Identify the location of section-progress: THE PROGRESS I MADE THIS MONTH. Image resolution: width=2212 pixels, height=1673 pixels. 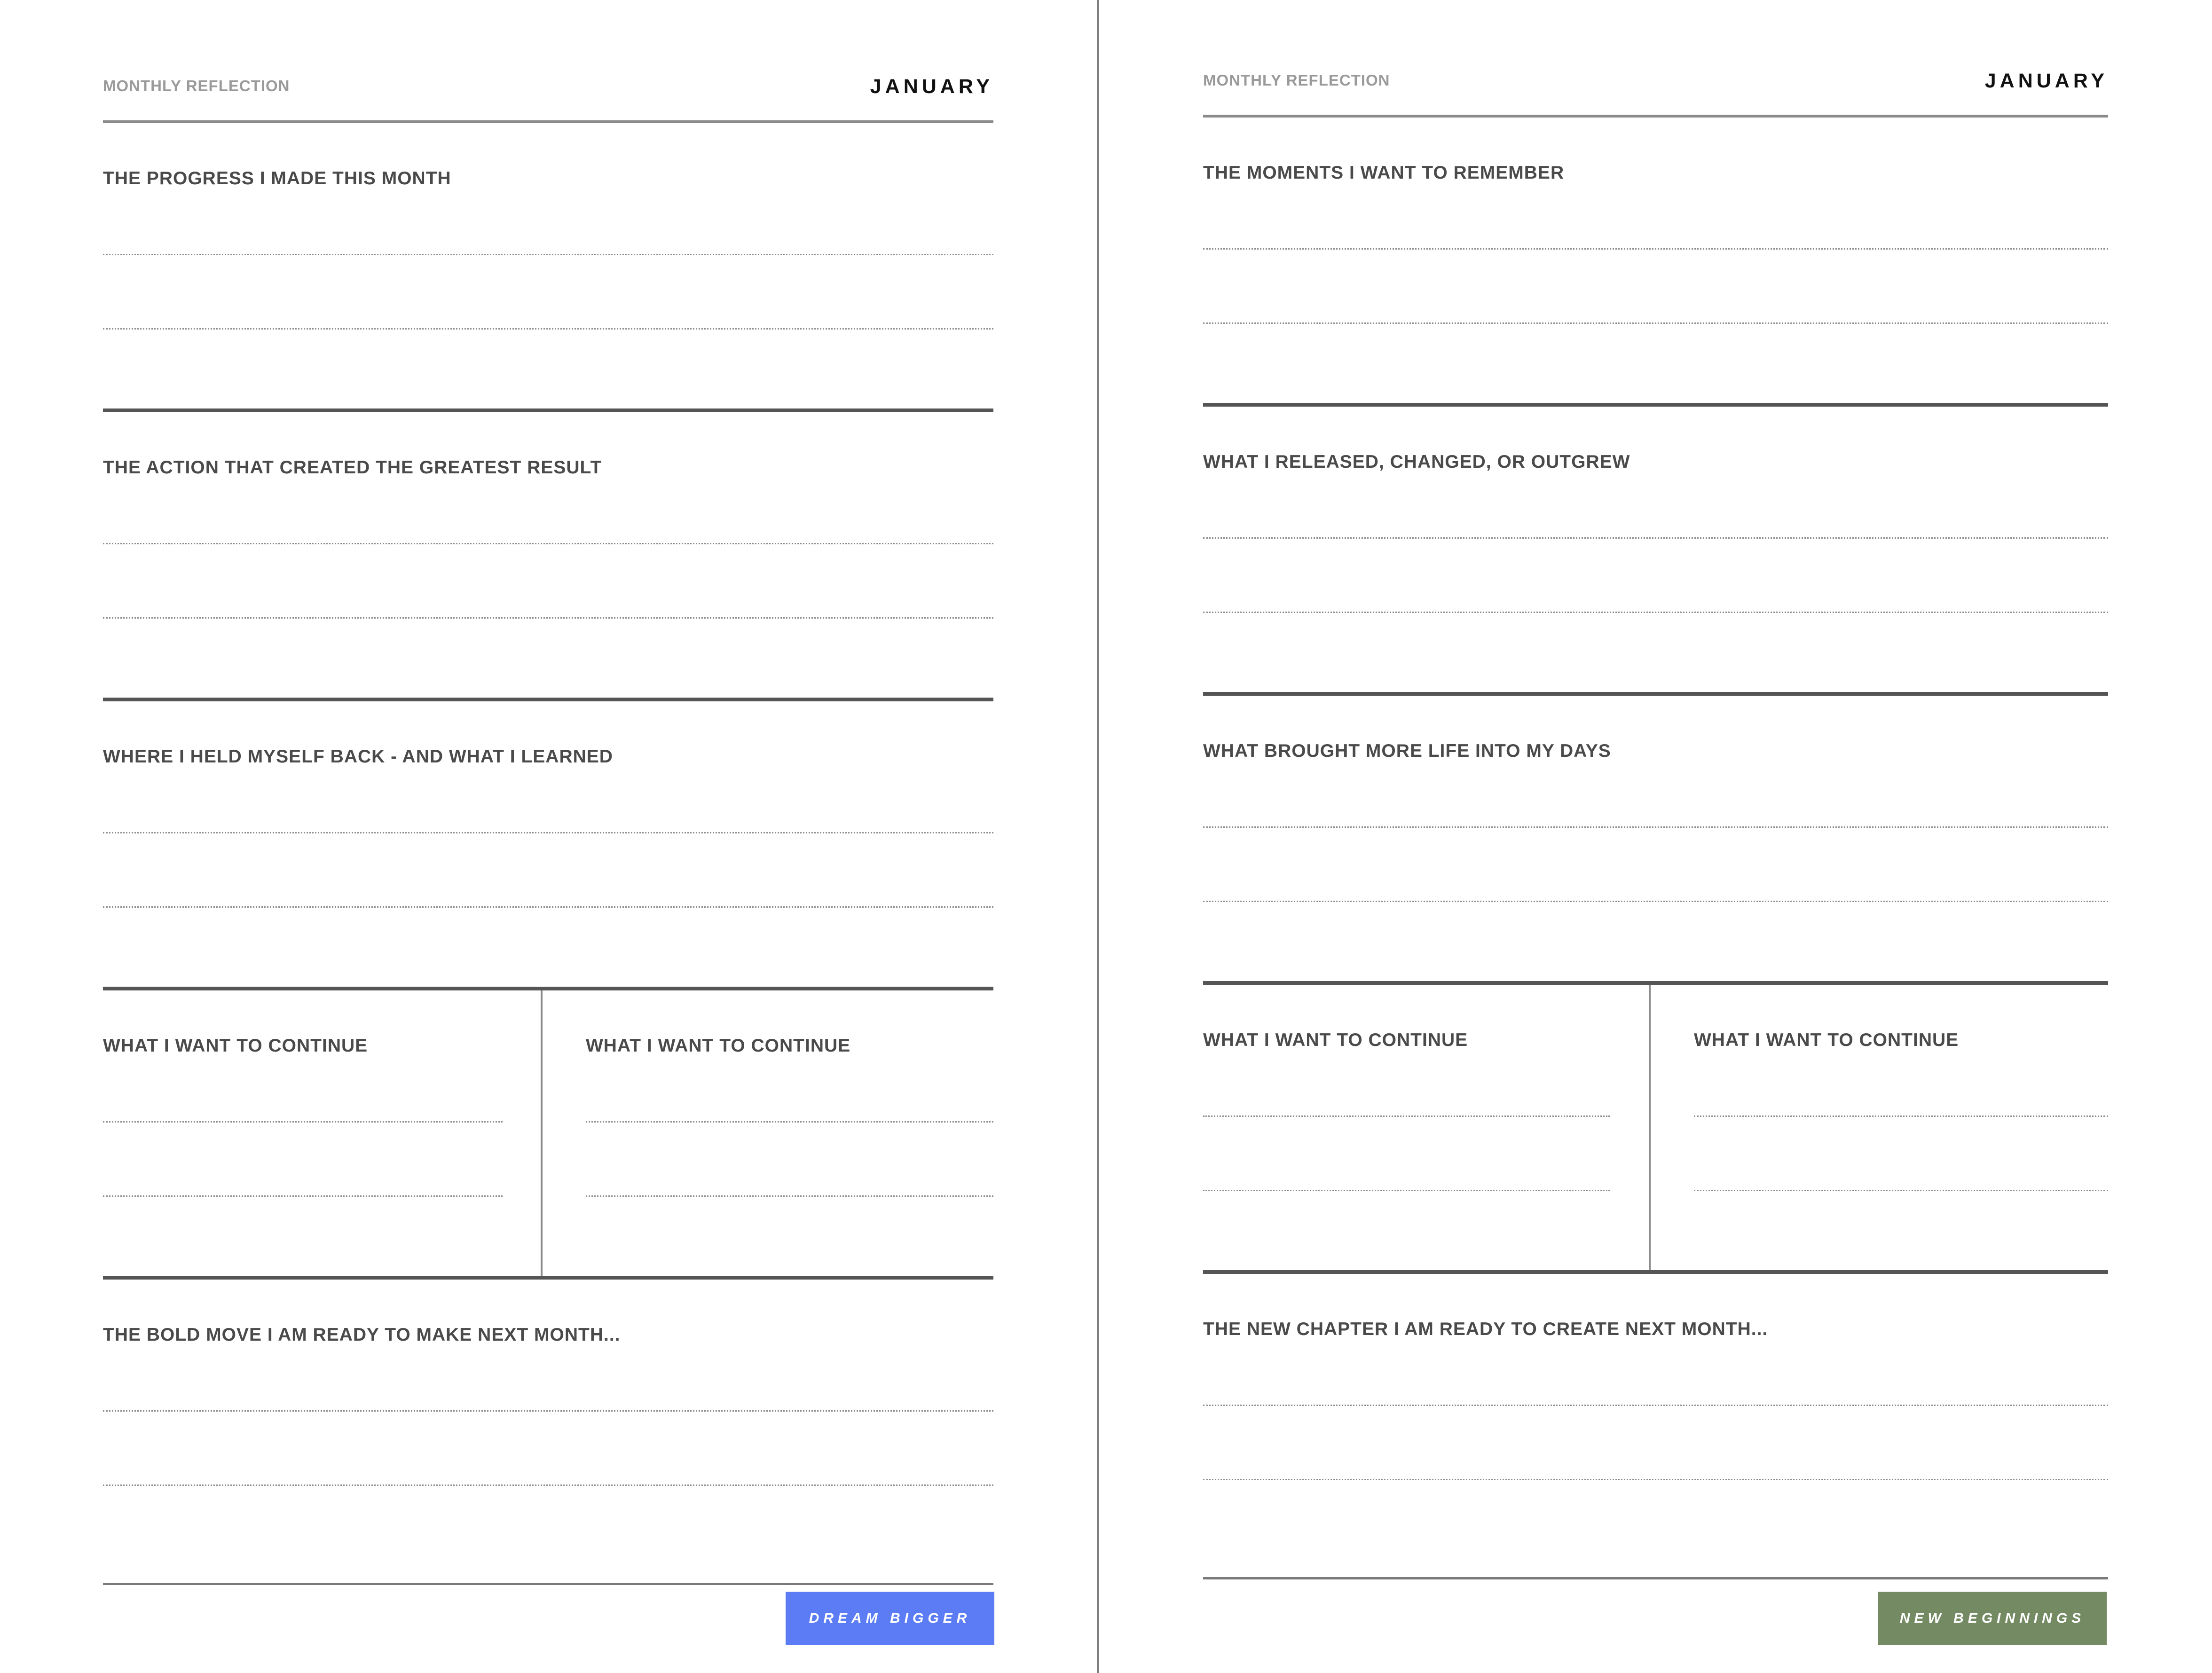
(548, 267).